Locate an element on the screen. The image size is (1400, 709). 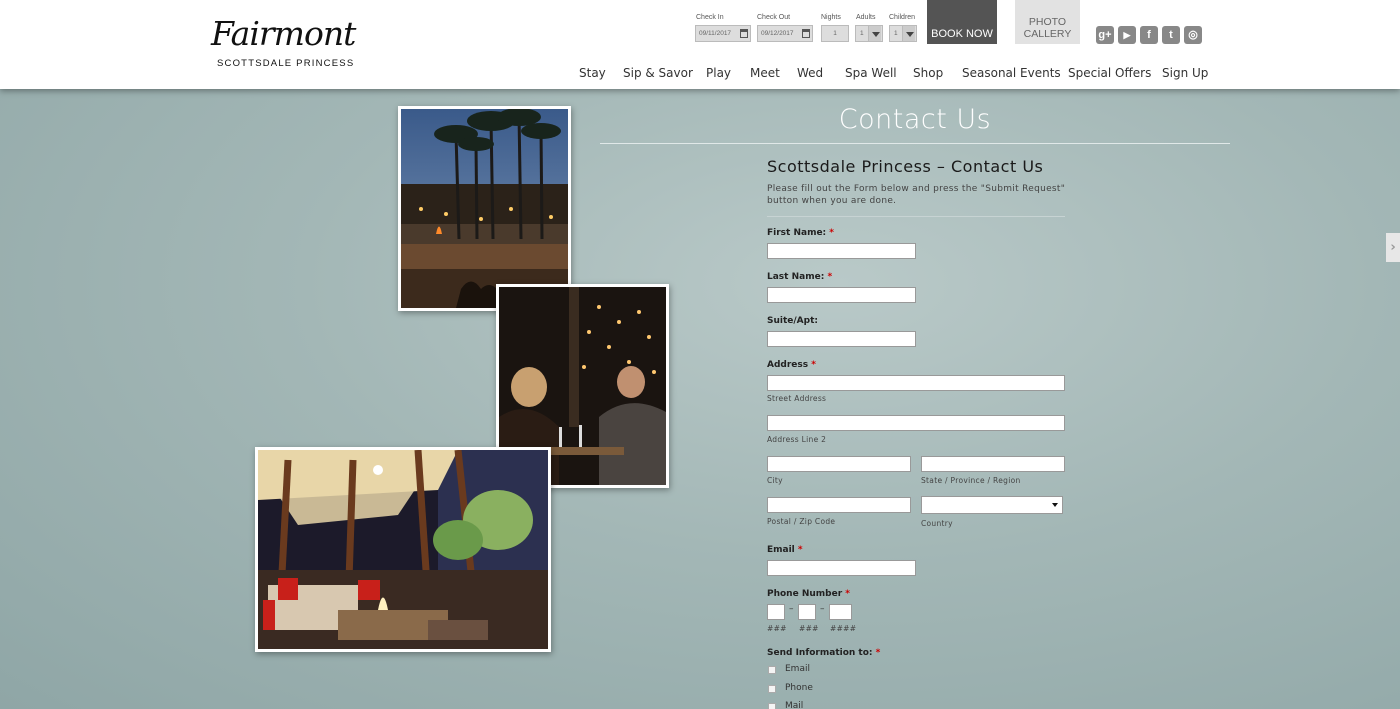
nights-label: Nights is located at coordinates (831, 17).